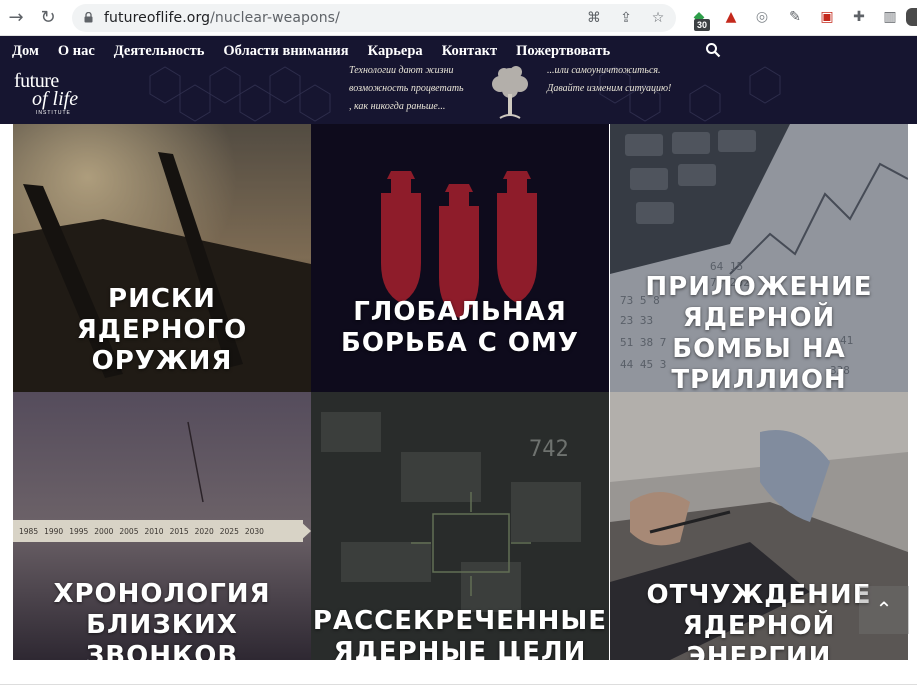  Describe the element at coordinates (179, 531) in the screenshot. I see `timeline-year: 2015` at that location.